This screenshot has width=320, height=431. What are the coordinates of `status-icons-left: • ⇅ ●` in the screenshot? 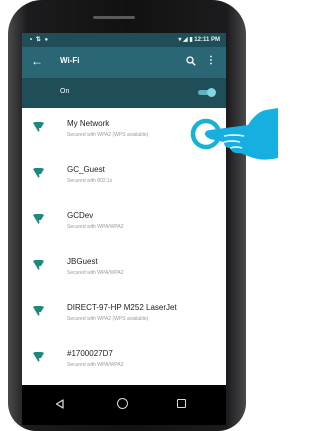 It's located at (40, 40).